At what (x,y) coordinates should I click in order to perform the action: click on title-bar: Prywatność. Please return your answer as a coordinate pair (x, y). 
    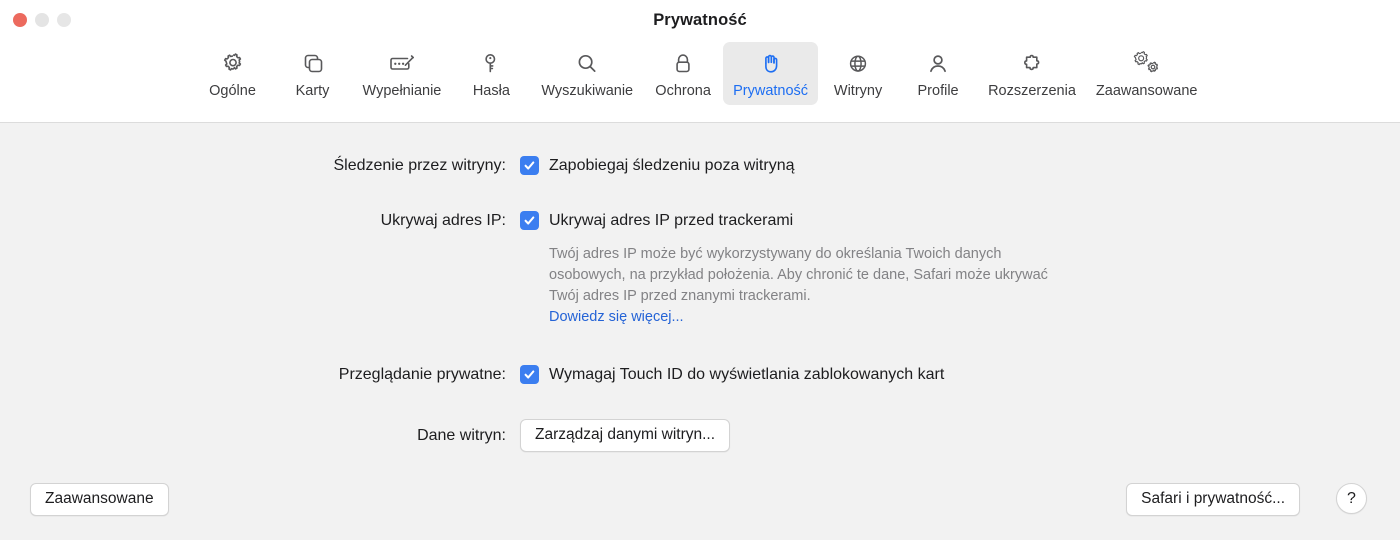
    Looking at the image, I should click on (700, 20).